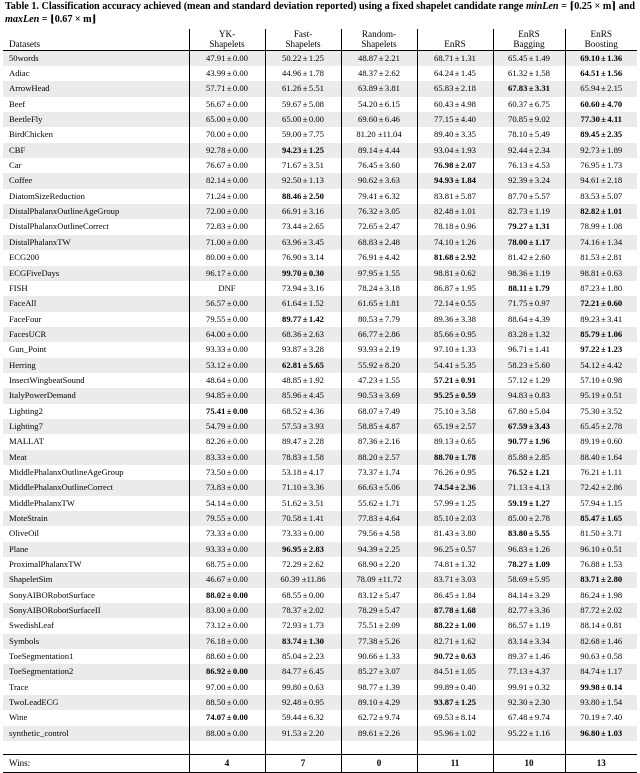 The image size is (640, 773). Describe the element at coordinates (216, 640) in the screenshot. I see `cell-mean: 76.18` at that location.